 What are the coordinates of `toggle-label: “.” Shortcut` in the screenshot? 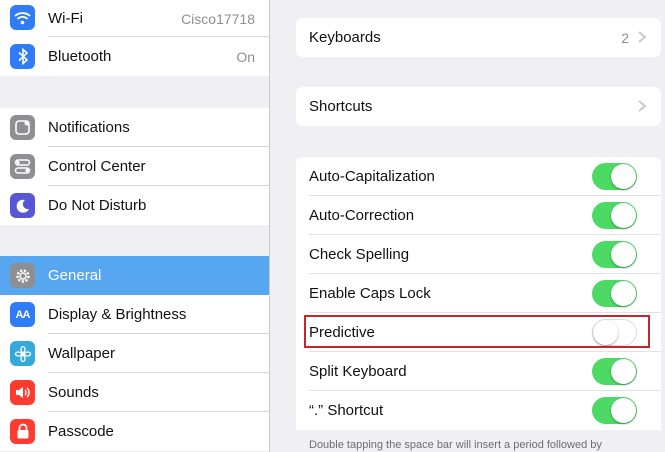 It's located at (346, 410).